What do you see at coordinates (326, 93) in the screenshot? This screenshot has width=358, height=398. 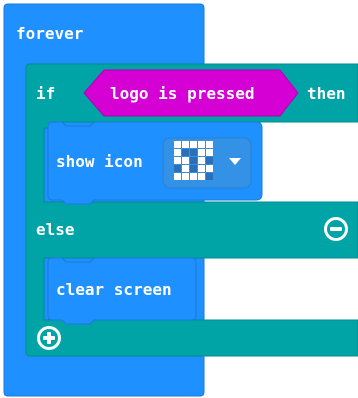 I see `then-label: then` at bounding box center [326, 93].